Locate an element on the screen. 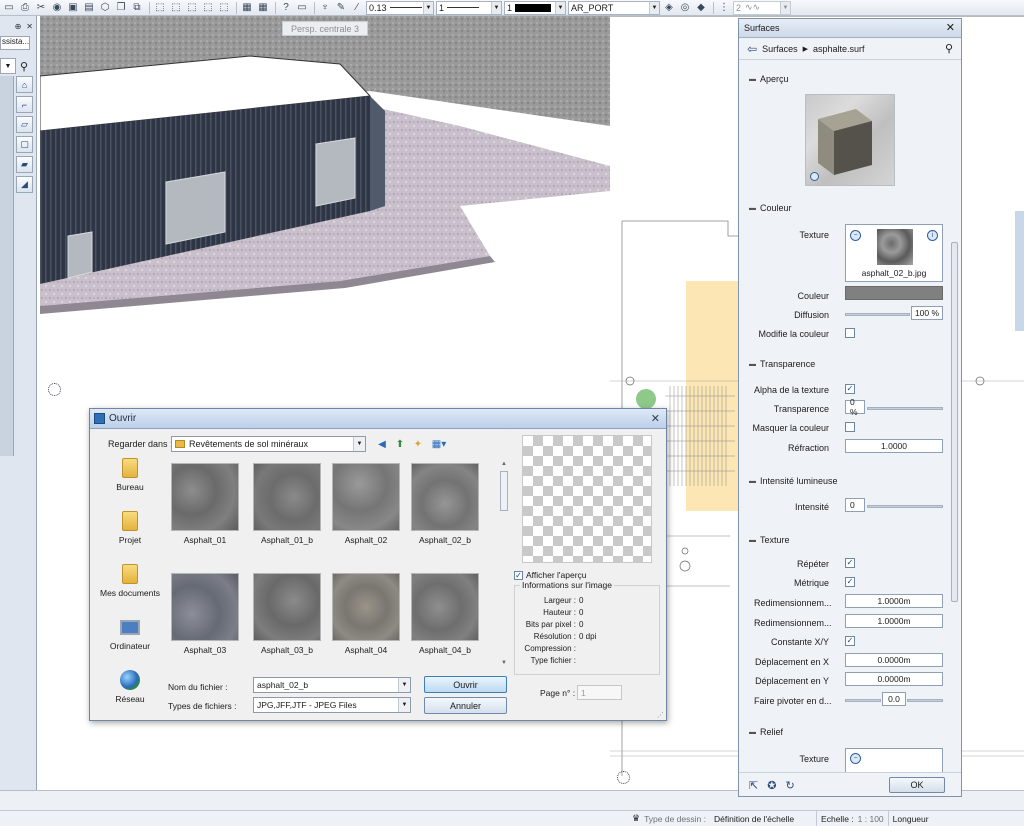 This screenshot has width=1024, height=826. info-circle-icon: i is located at coordinates (932, 235).